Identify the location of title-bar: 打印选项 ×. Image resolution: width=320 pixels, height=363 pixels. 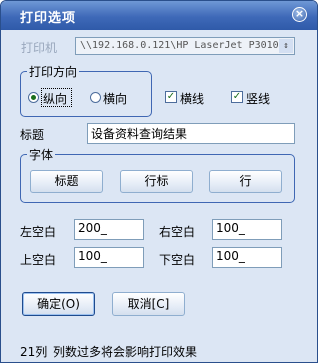
(159, 15).